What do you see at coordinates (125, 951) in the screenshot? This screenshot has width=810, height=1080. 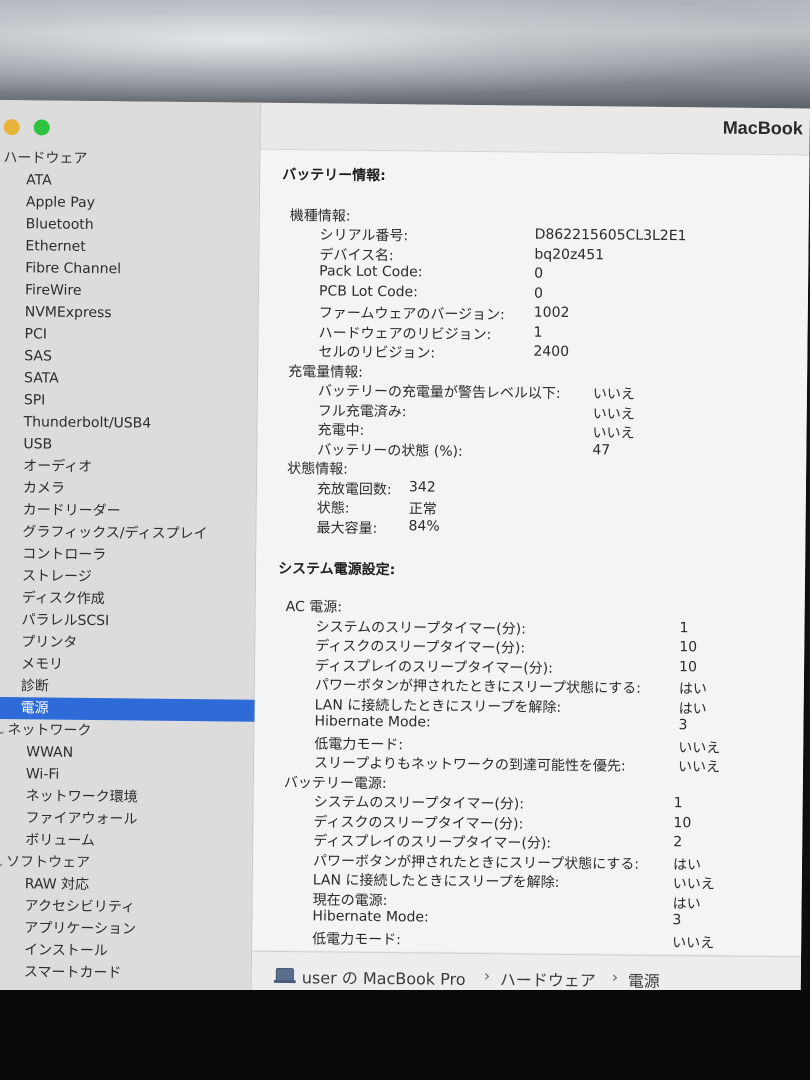 I see `sidebar-item: インストール` at bounding box center [125, 951].